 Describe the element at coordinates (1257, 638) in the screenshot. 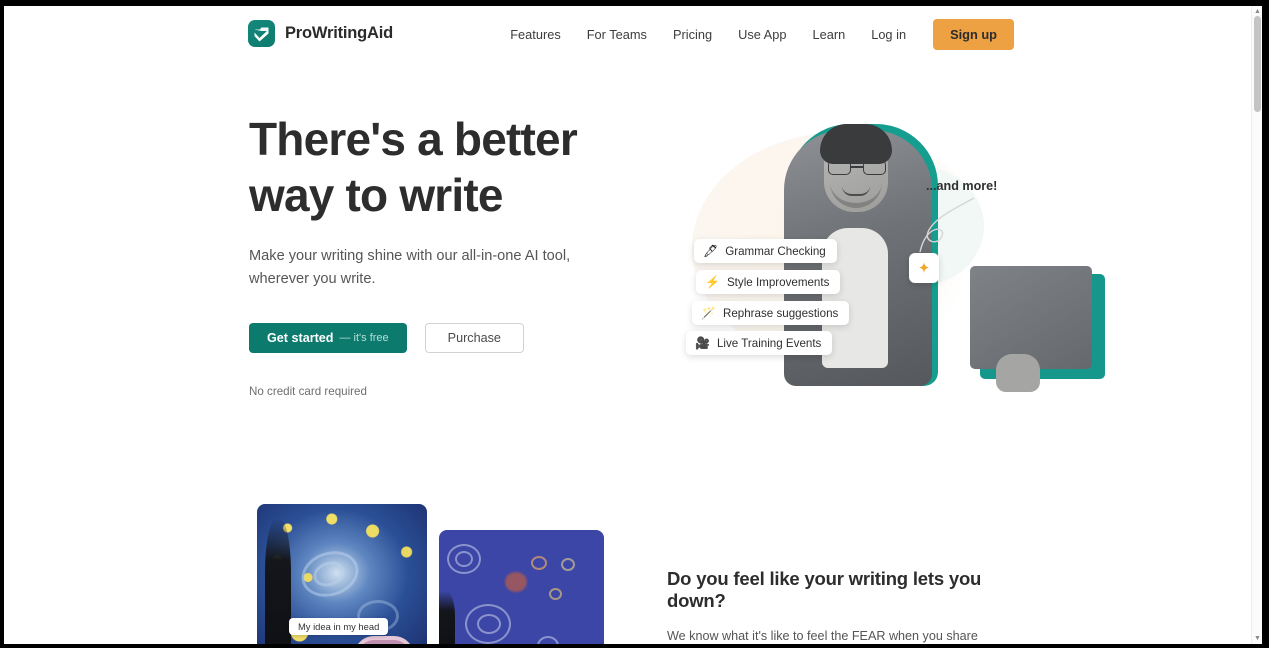

I see `scroll-down-arrow: ▼` at that location.